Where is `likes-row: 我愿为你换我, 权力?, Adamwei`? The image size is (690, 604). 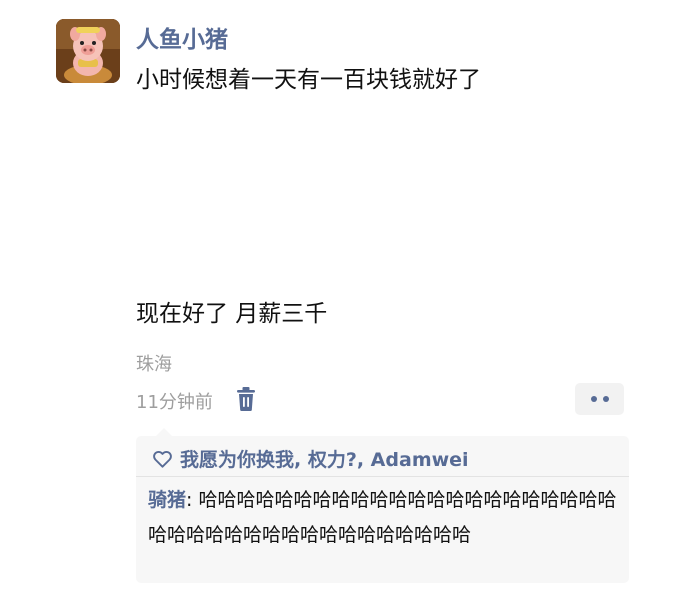
likes-row: 我愿为你换我, 权力?, Adamwei is located at coordinates (310, 458).